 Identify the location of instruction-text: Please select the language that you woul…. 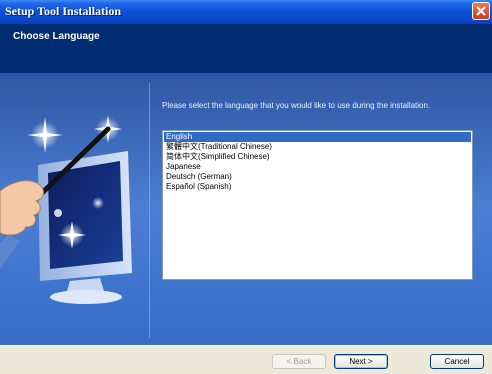
(296, 105).